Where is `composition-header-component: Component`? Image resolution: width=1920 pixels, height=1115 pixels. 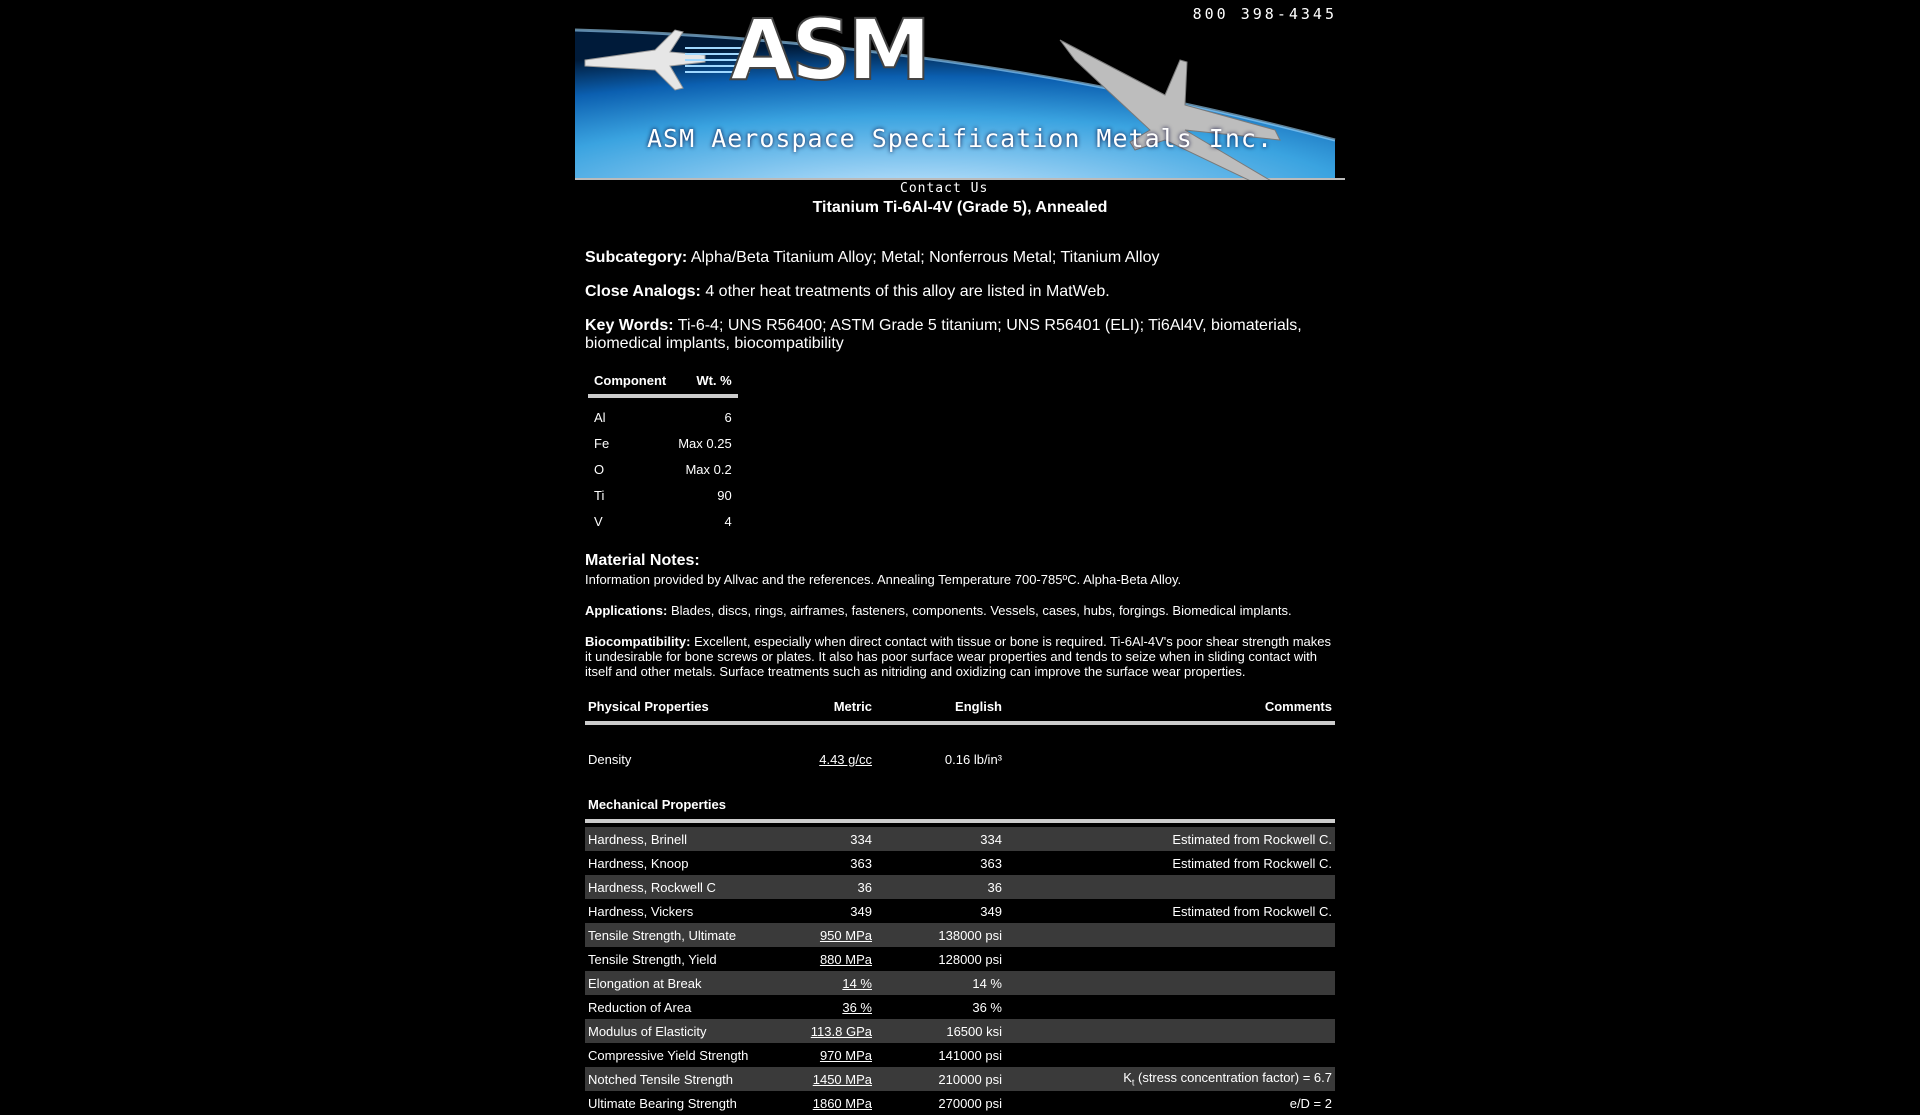
composition-header-component: Component is located at coordinates (630, 383).